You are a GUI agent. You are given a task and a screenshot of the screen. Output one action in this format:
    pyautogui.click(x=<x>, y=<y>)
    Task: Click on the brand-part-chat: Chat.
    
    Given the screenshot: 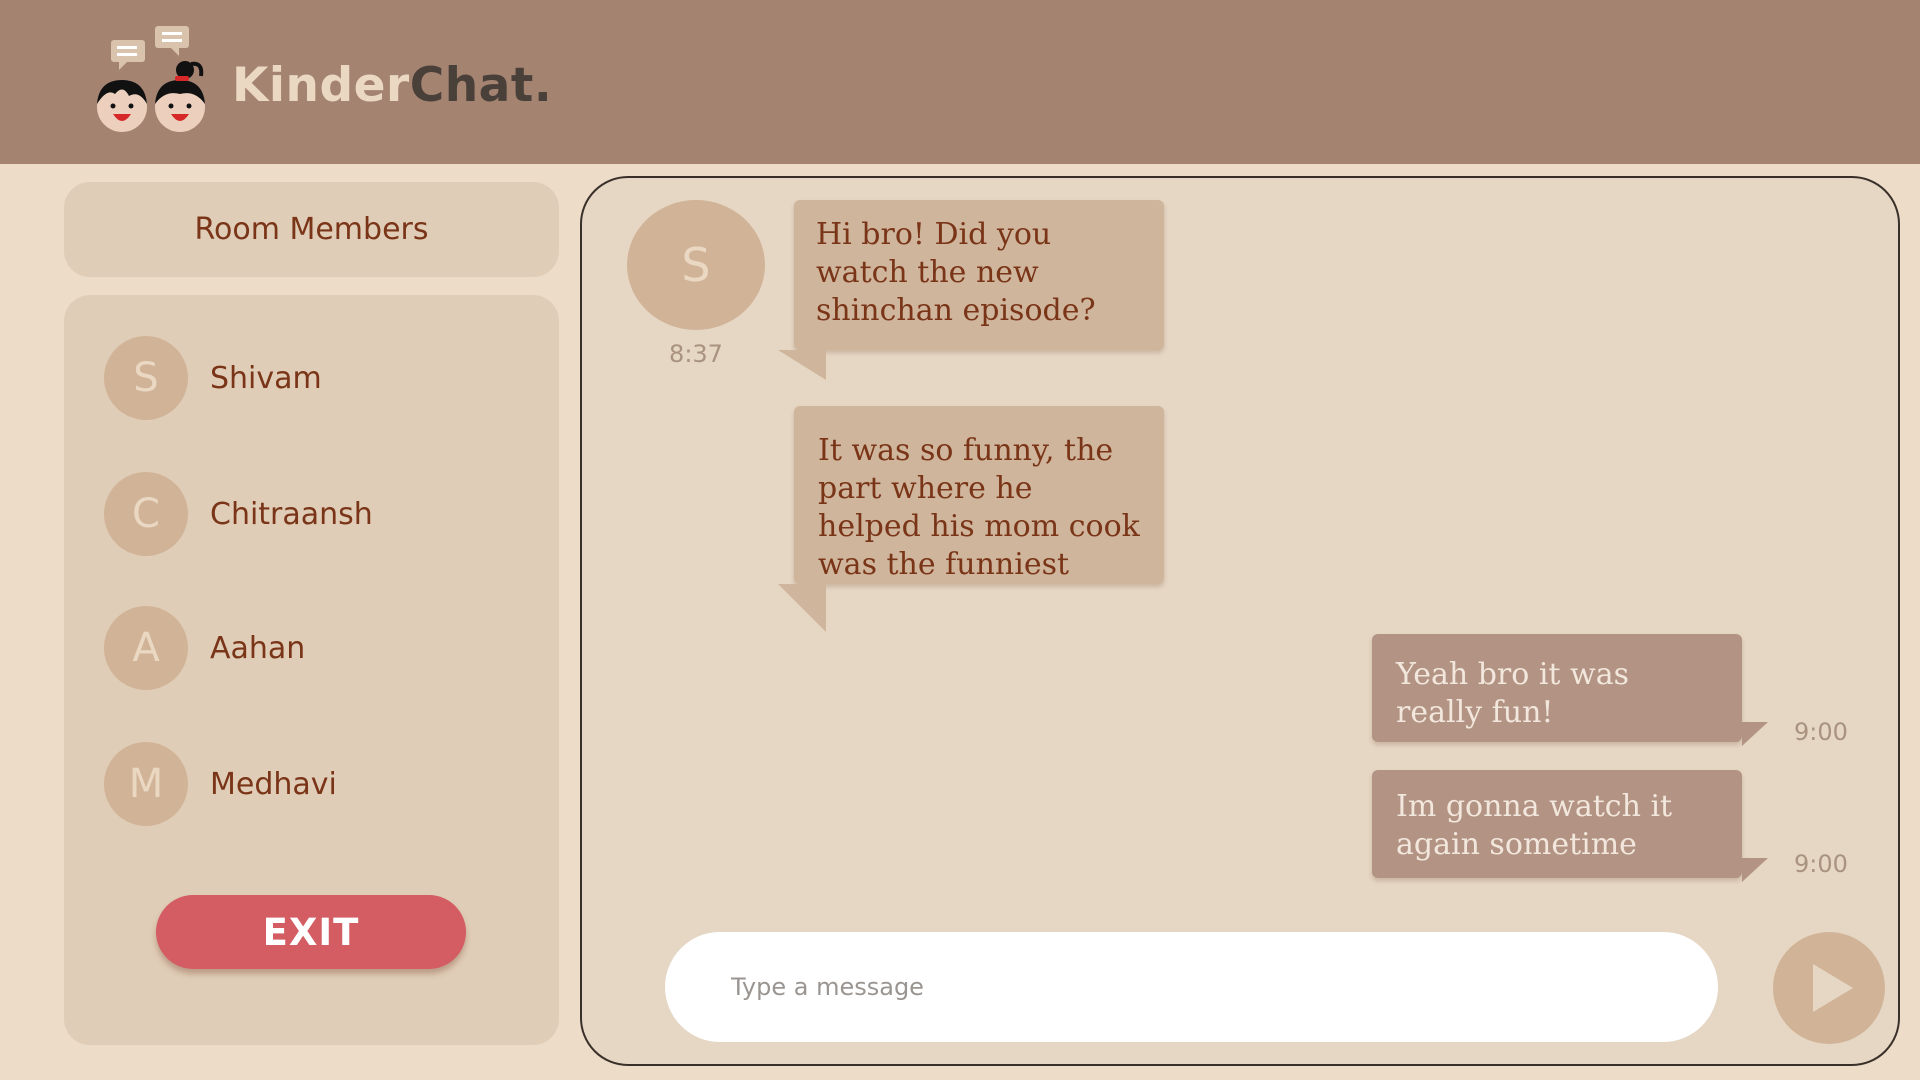 What is the action you would take?
    pyautogui.click(x=481, y=85)
    